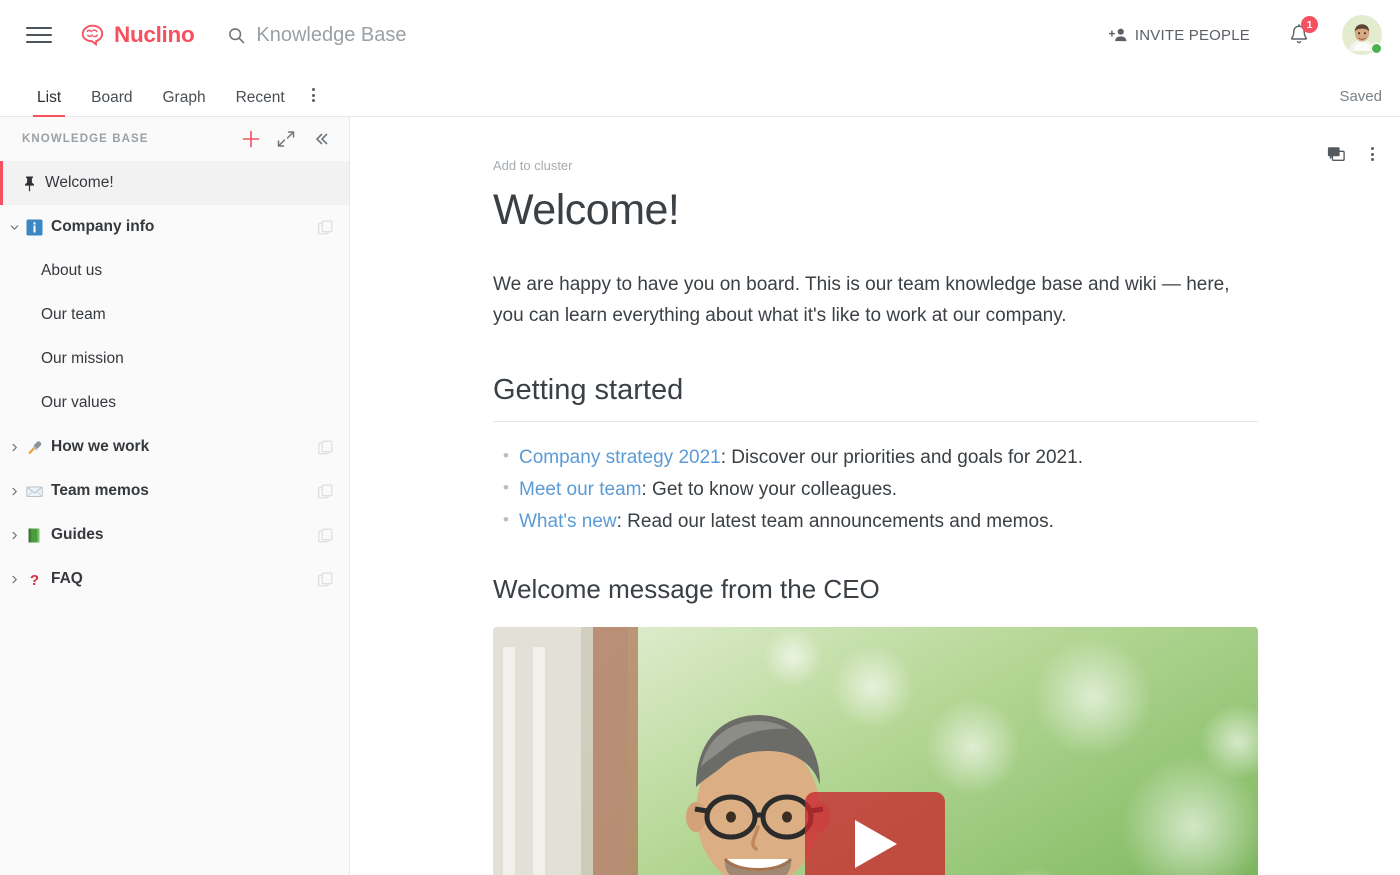 This screenshot has height=875, width=1400. Describe the element at coordinates (174, 579) in the screenshot. I see `sidebar-item-faq: ? FAQ` at that location.